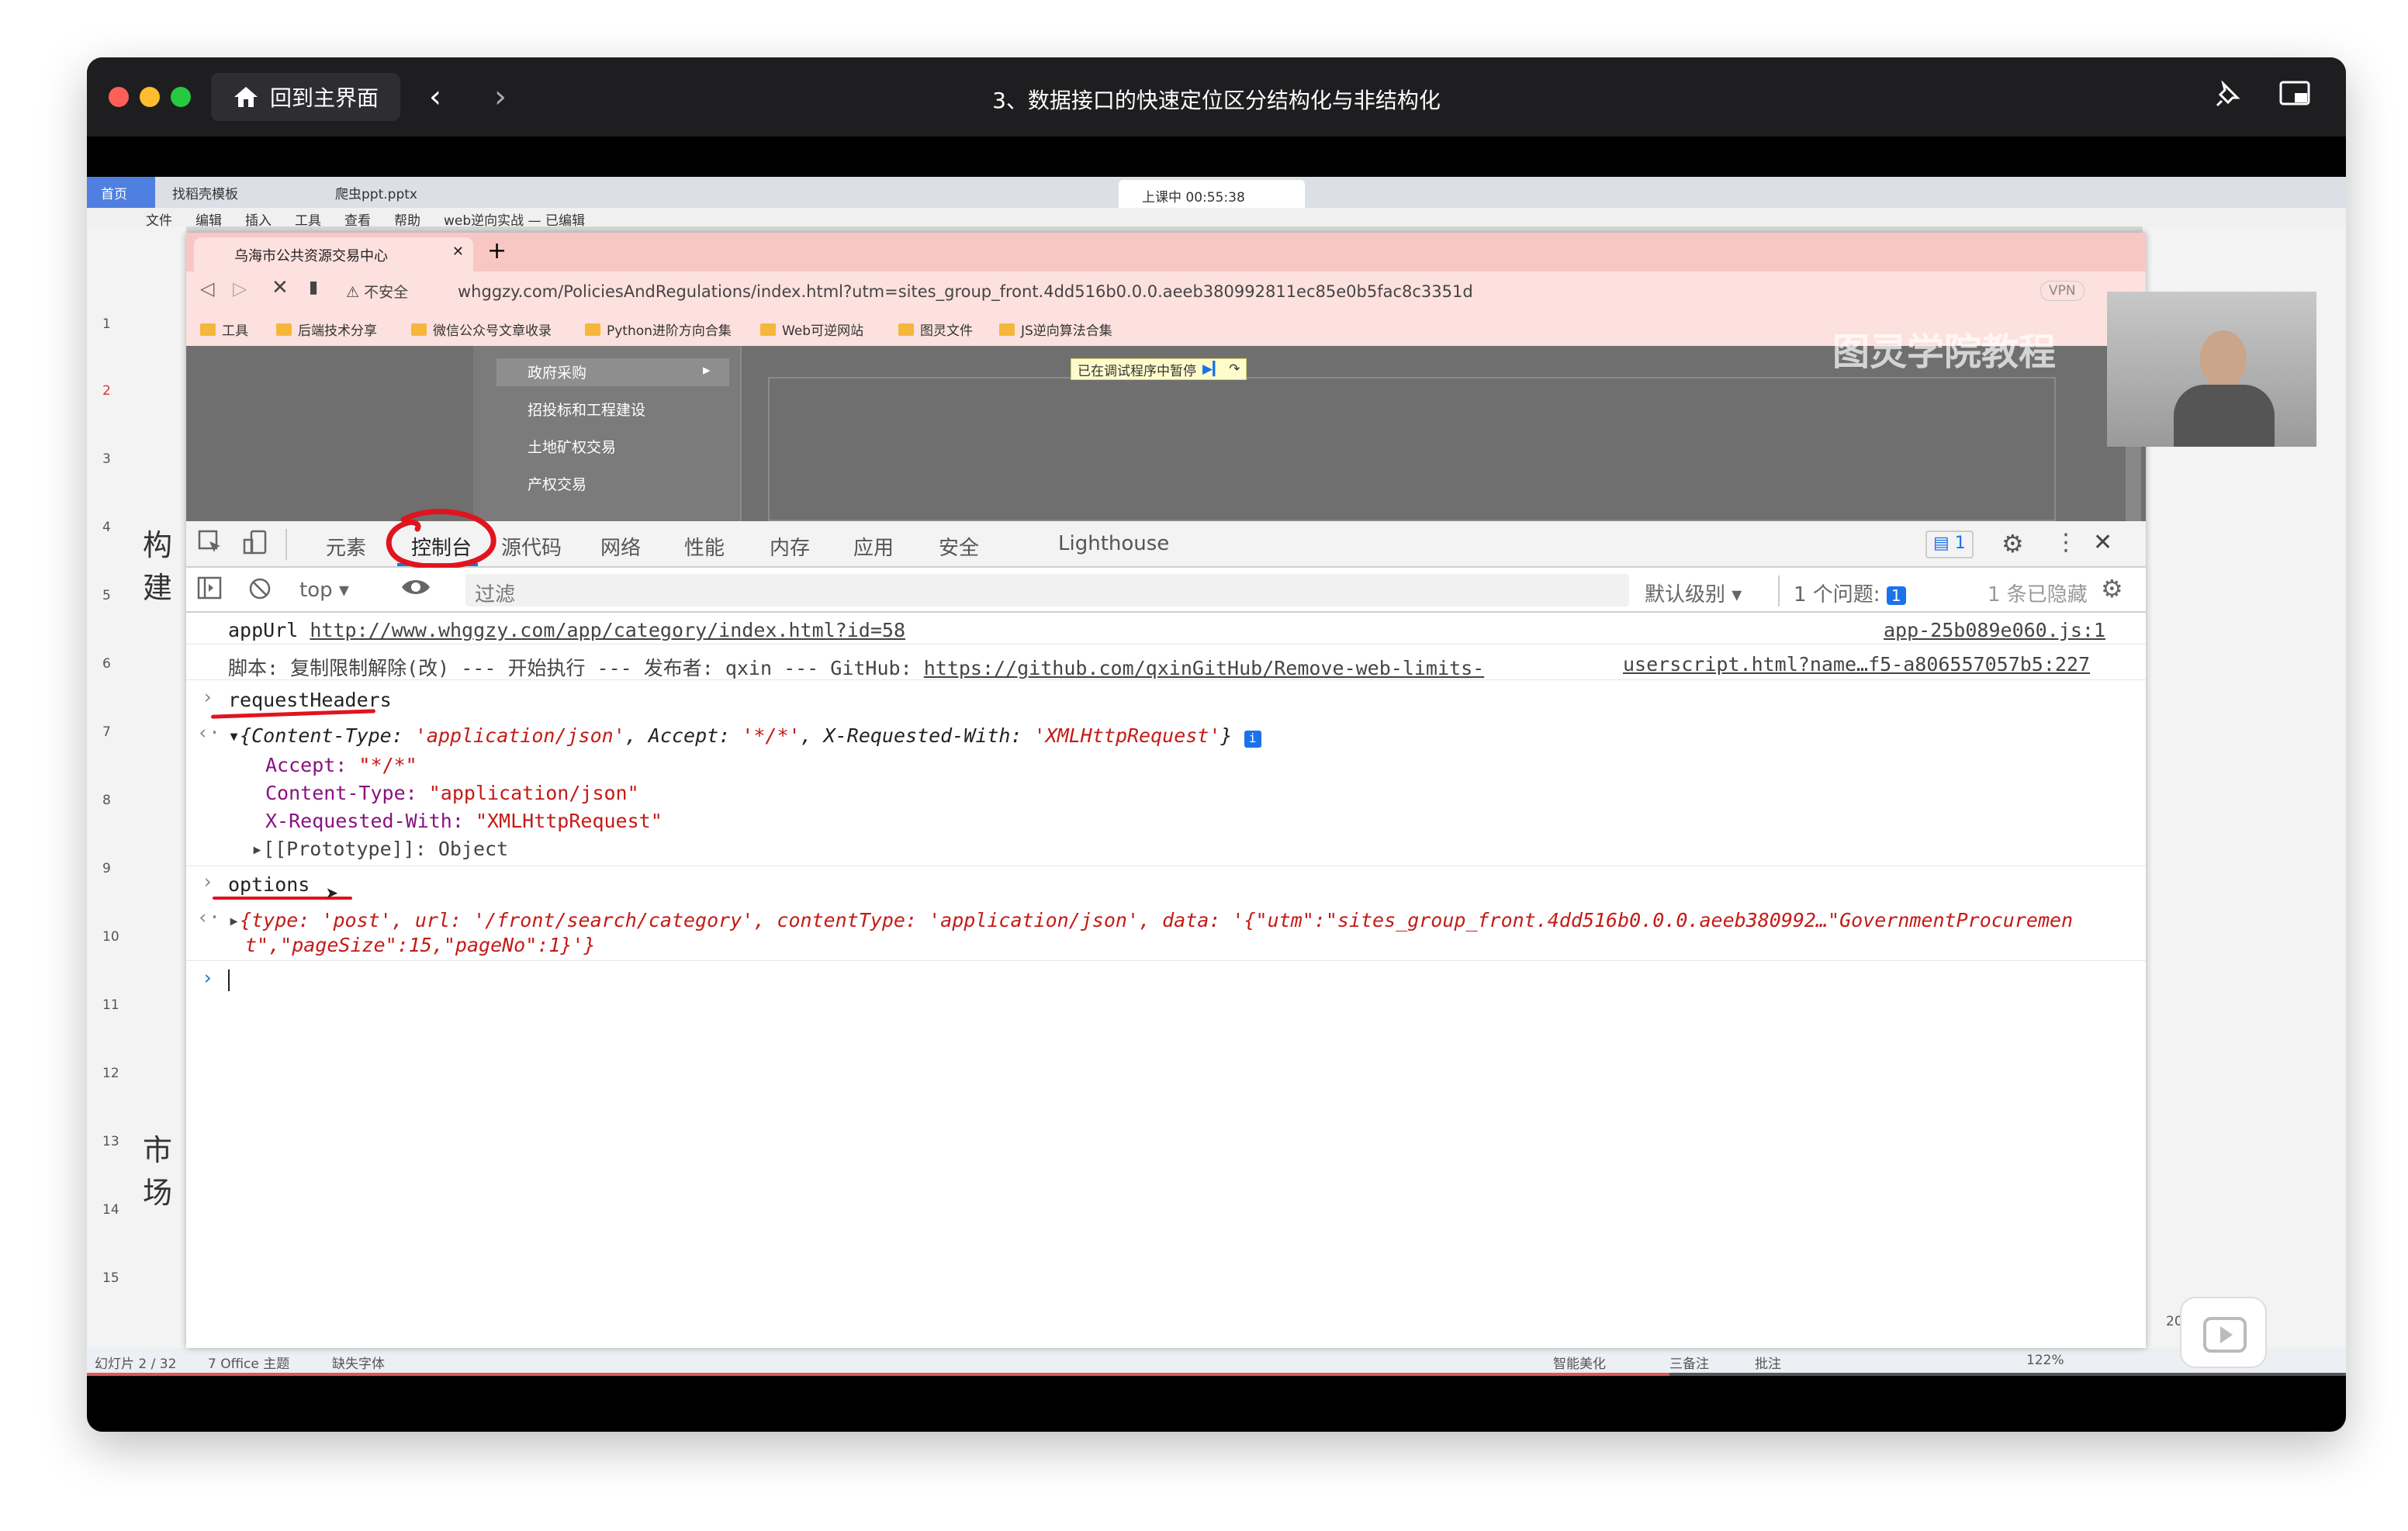 The width and height of the screenshot is (2408, 1531). Describe the element at coordinates (1412, 449) in the screenshot. I see `content-box` at that location.